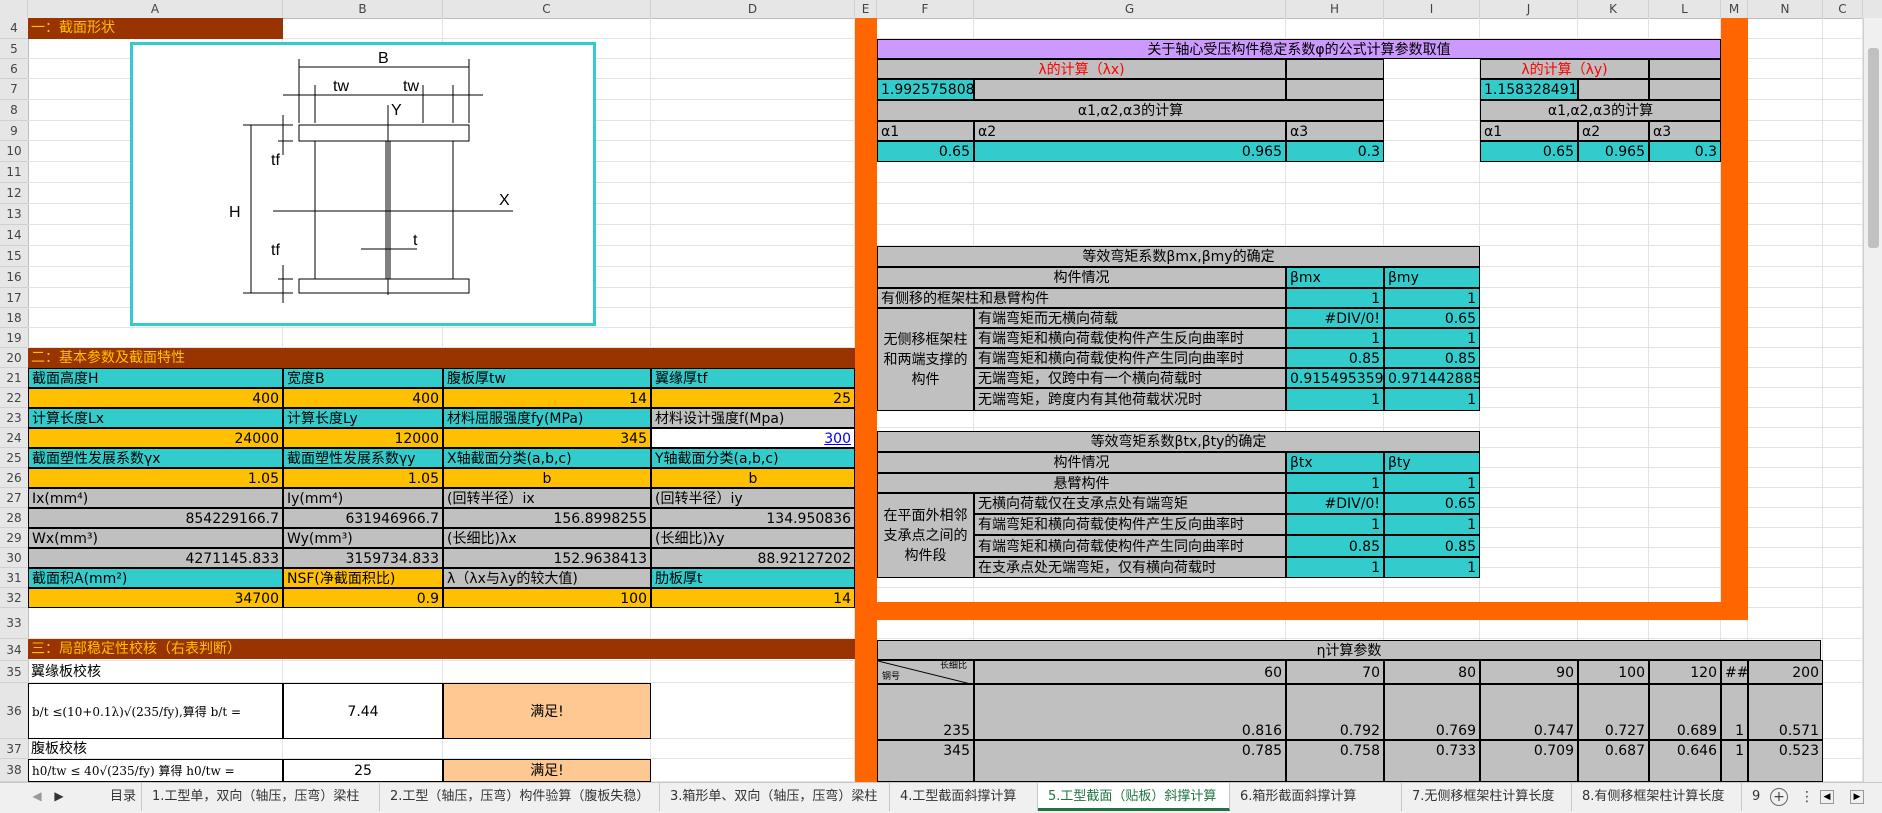  What do you see at coordinates (1130, 9) in the screenshot?
I see `col-header-G: G` at bounding box center [1130, 9].